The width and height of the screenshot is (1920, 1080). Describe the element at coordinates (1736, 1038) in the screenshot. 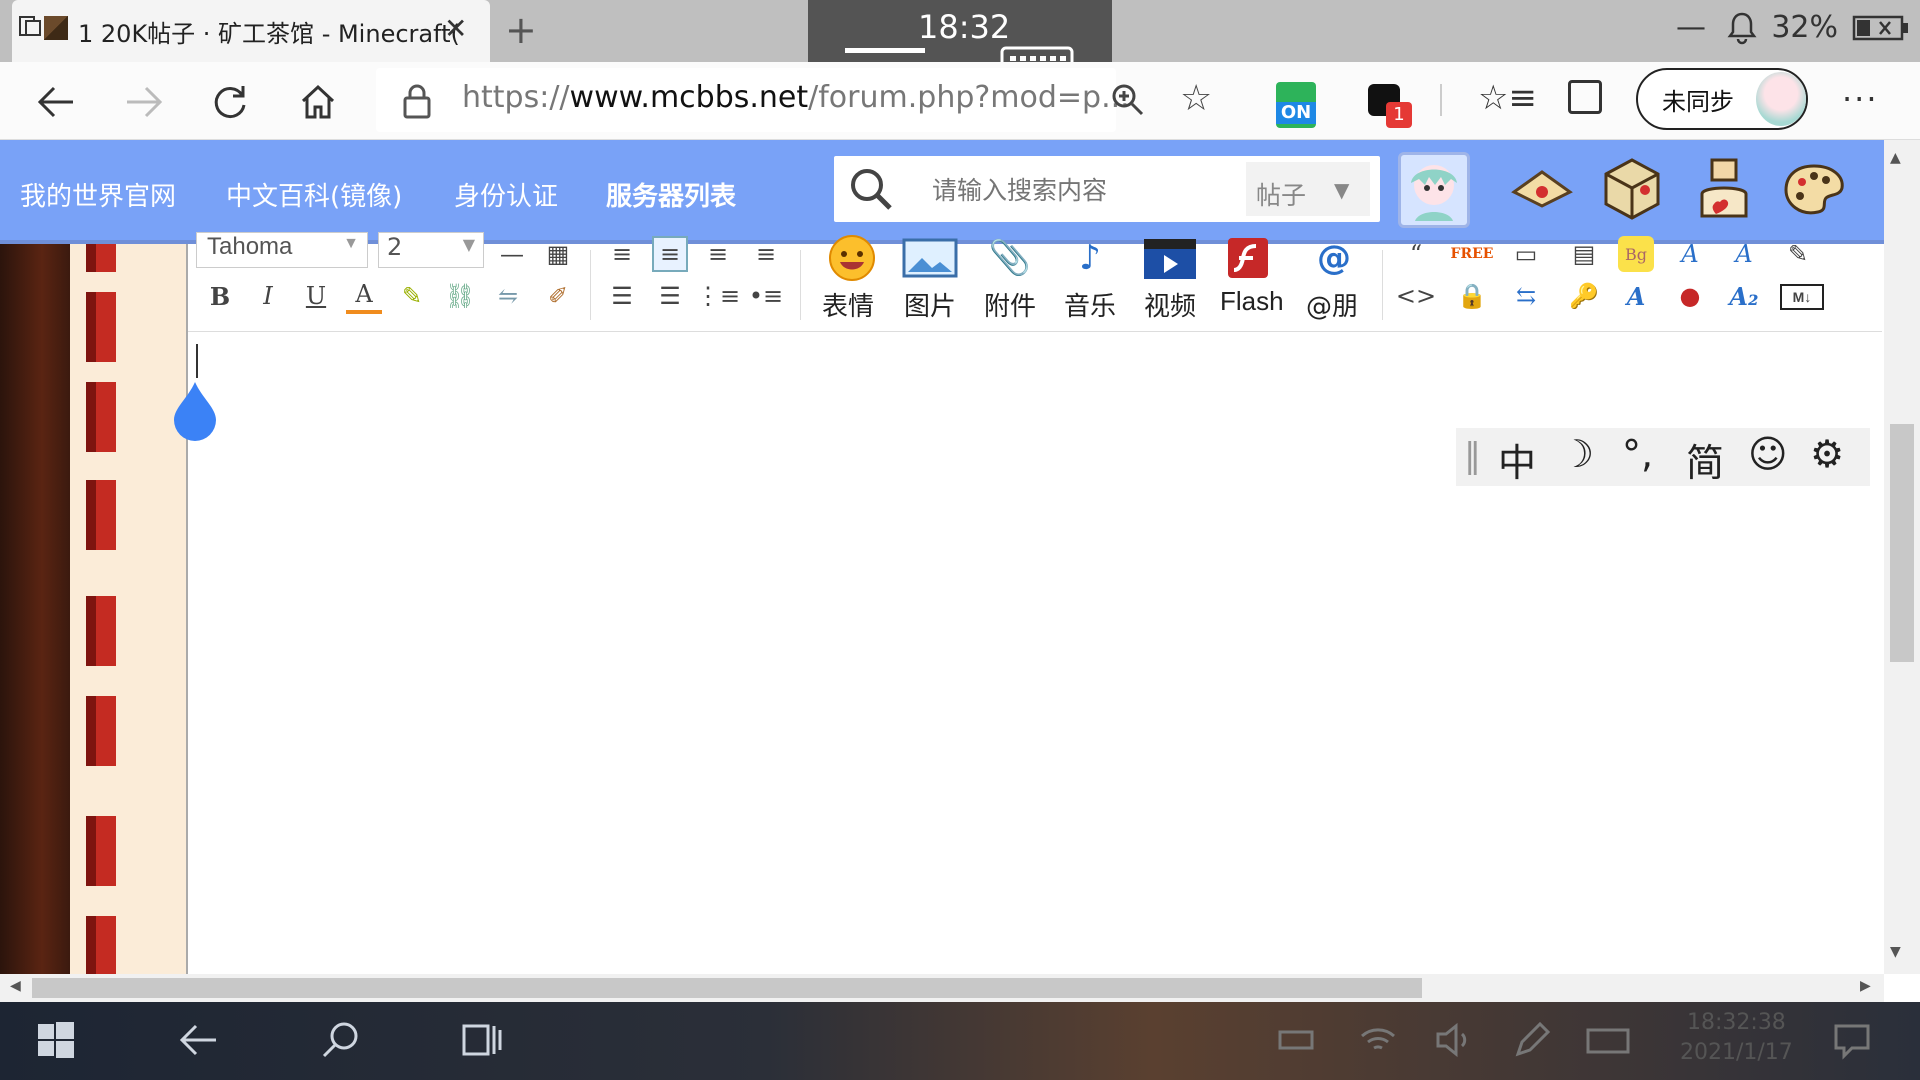

I see `tray-clock: 18:32:38 2021/1/17` at that location.